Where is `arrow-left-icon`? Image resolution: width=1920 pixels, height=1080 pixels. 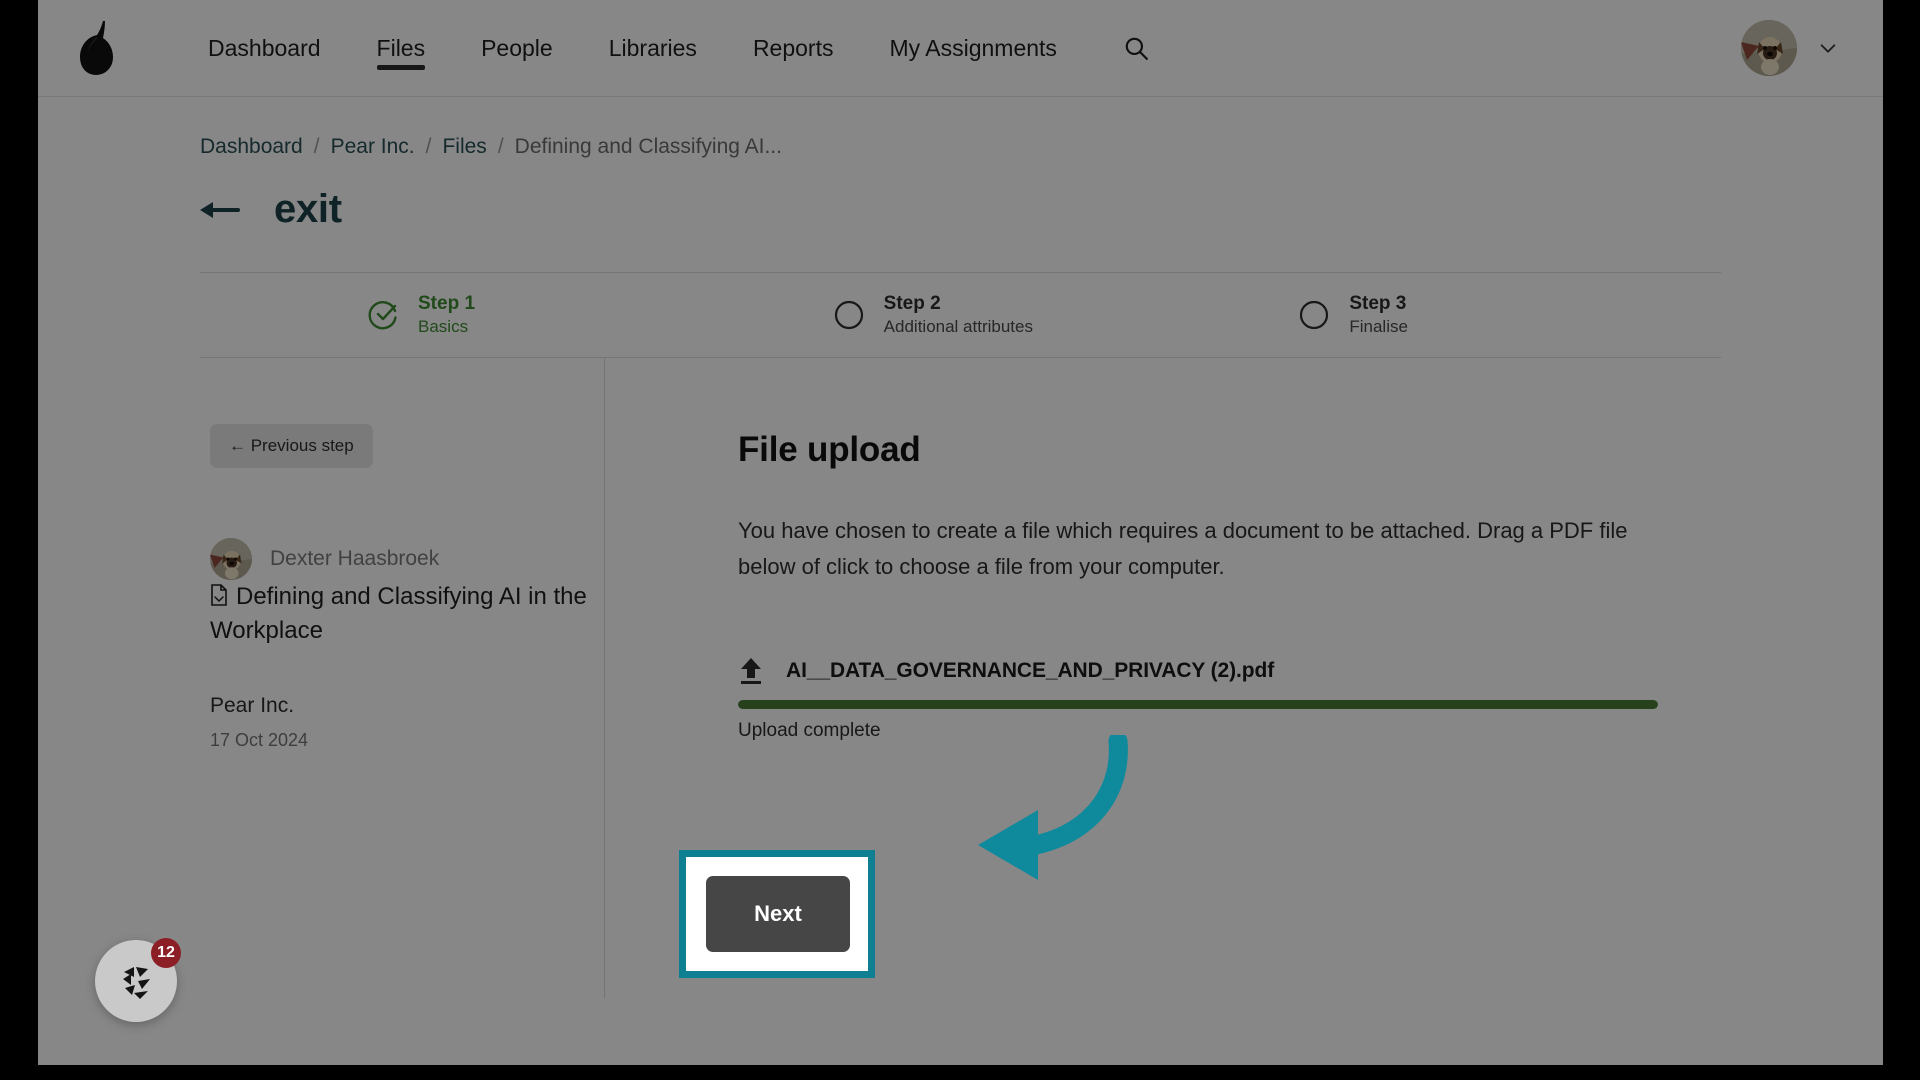
arrow-left-icon is located at coordinates (219, 210).